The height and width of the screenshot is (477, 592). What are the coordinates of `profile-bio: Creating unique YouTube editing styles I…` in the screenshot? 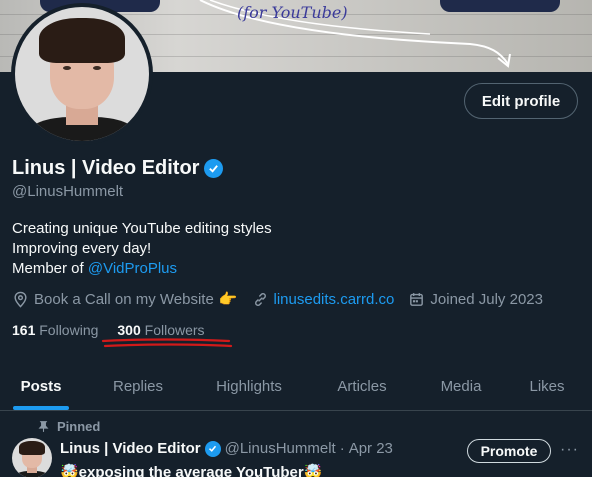 It's located at (142, 249).